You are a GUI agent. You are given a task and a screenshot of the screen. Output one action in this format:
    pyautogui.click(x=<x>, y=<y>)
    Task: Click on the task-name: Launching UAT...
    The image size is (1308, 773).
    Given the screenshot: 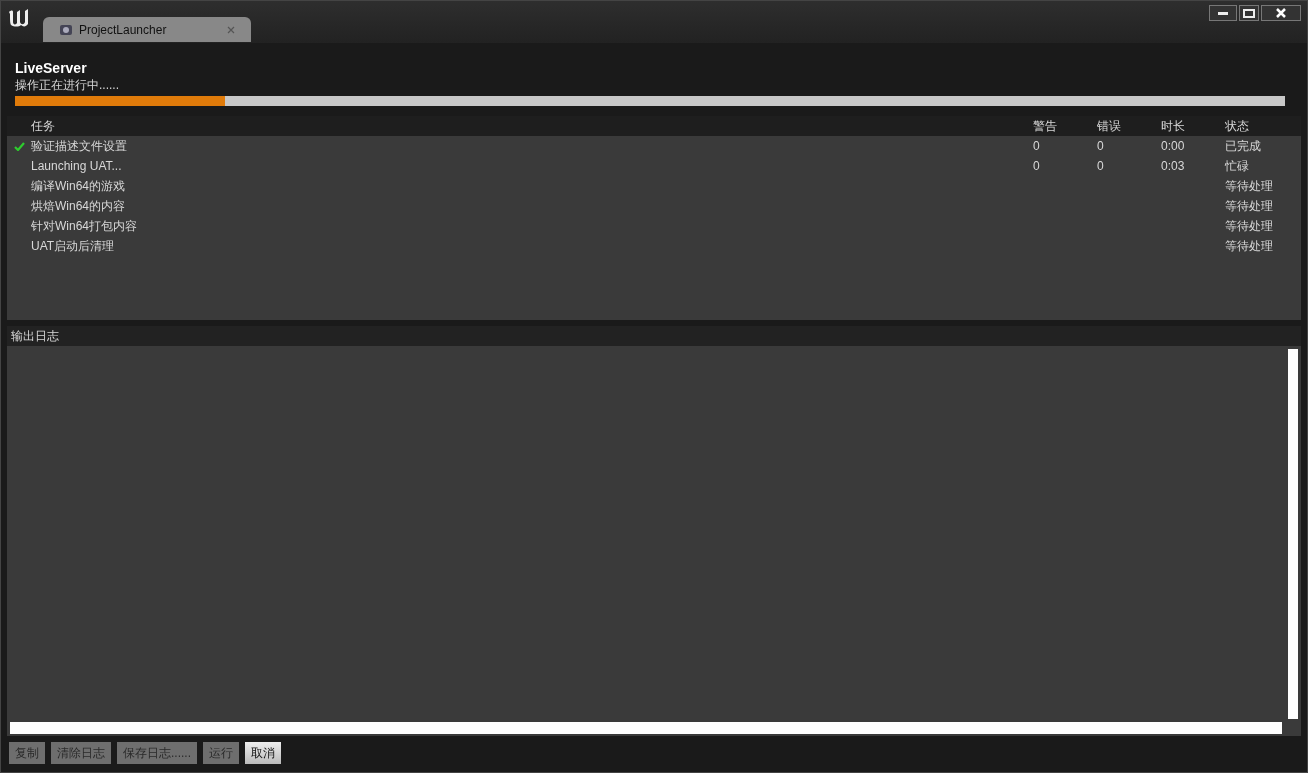 What is the action you would take?
    pyautogui.click(x=76, y=166)
    